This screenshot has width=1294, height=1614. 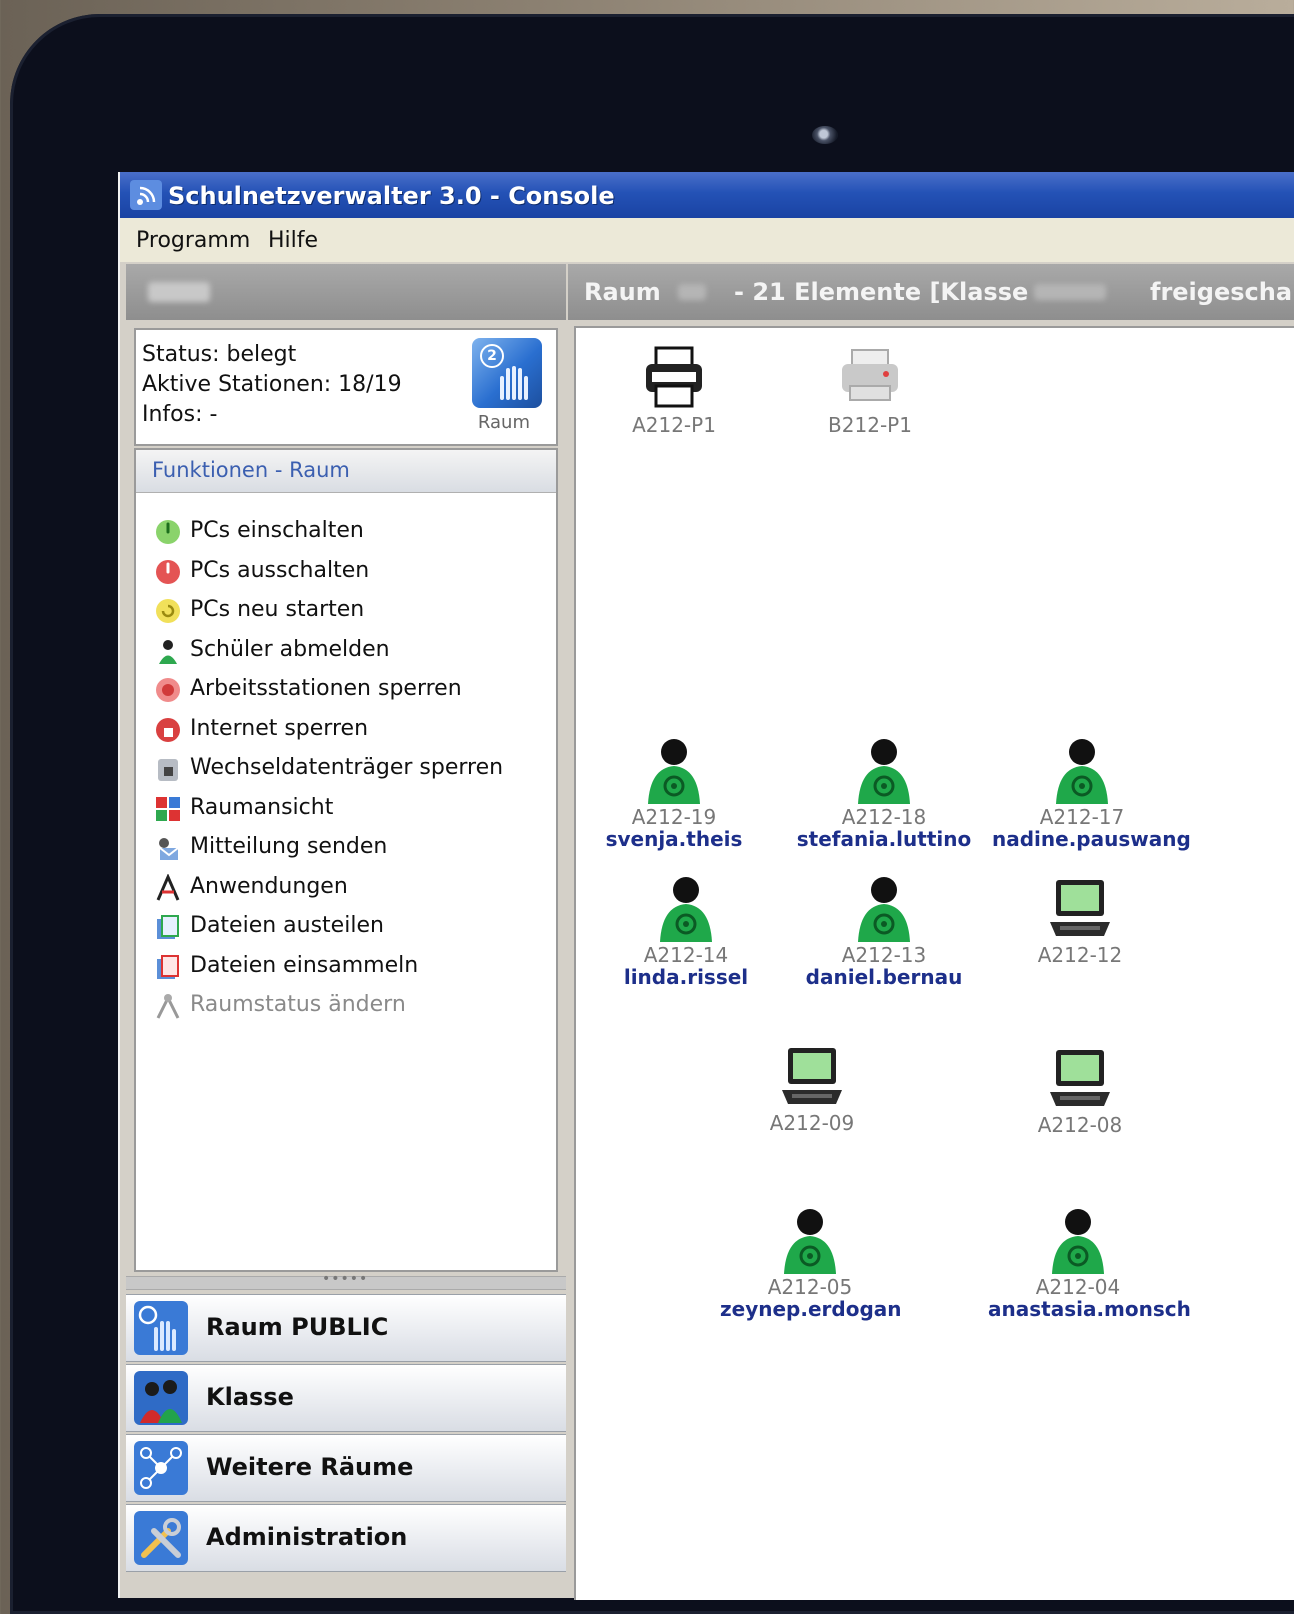 What do you see at coordinates (168, 1006) in the screenshot?
I see `room-status-icon` at bounding box center [168, 1006].